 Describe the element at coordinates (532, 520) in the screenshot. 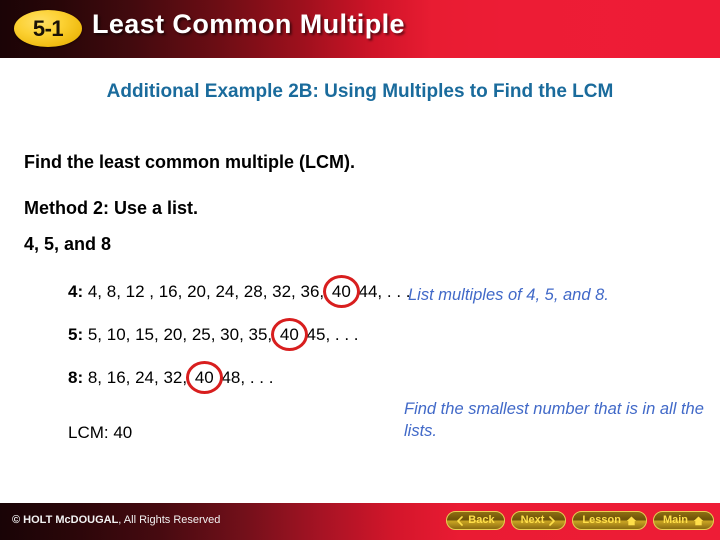

I see `next-button-label: Next` at that location.